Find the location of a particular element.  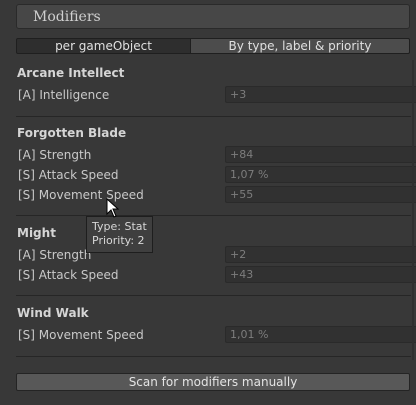

modifier-value-field: +3 is located at coordinates (320, 94).